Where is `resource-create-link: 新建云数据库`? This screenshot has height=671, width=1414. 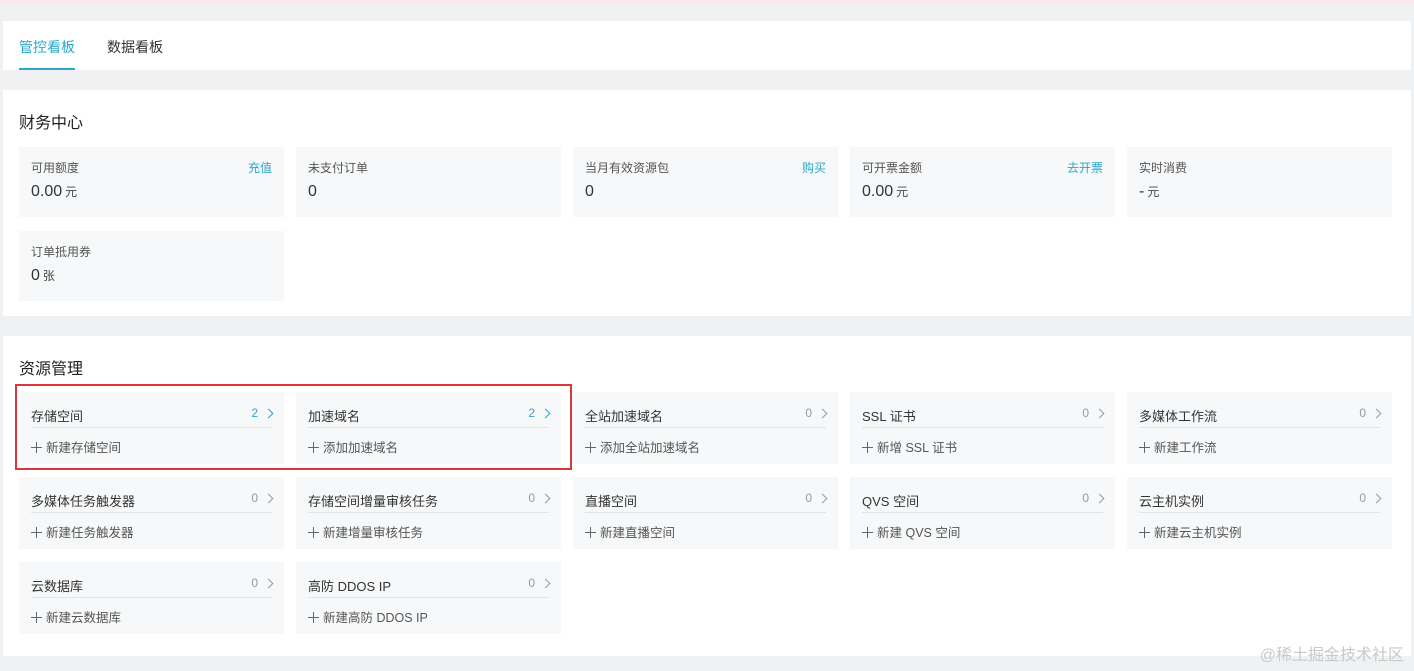
resource-create-link: 新建云数据库 is located at coordinates (76, 616).